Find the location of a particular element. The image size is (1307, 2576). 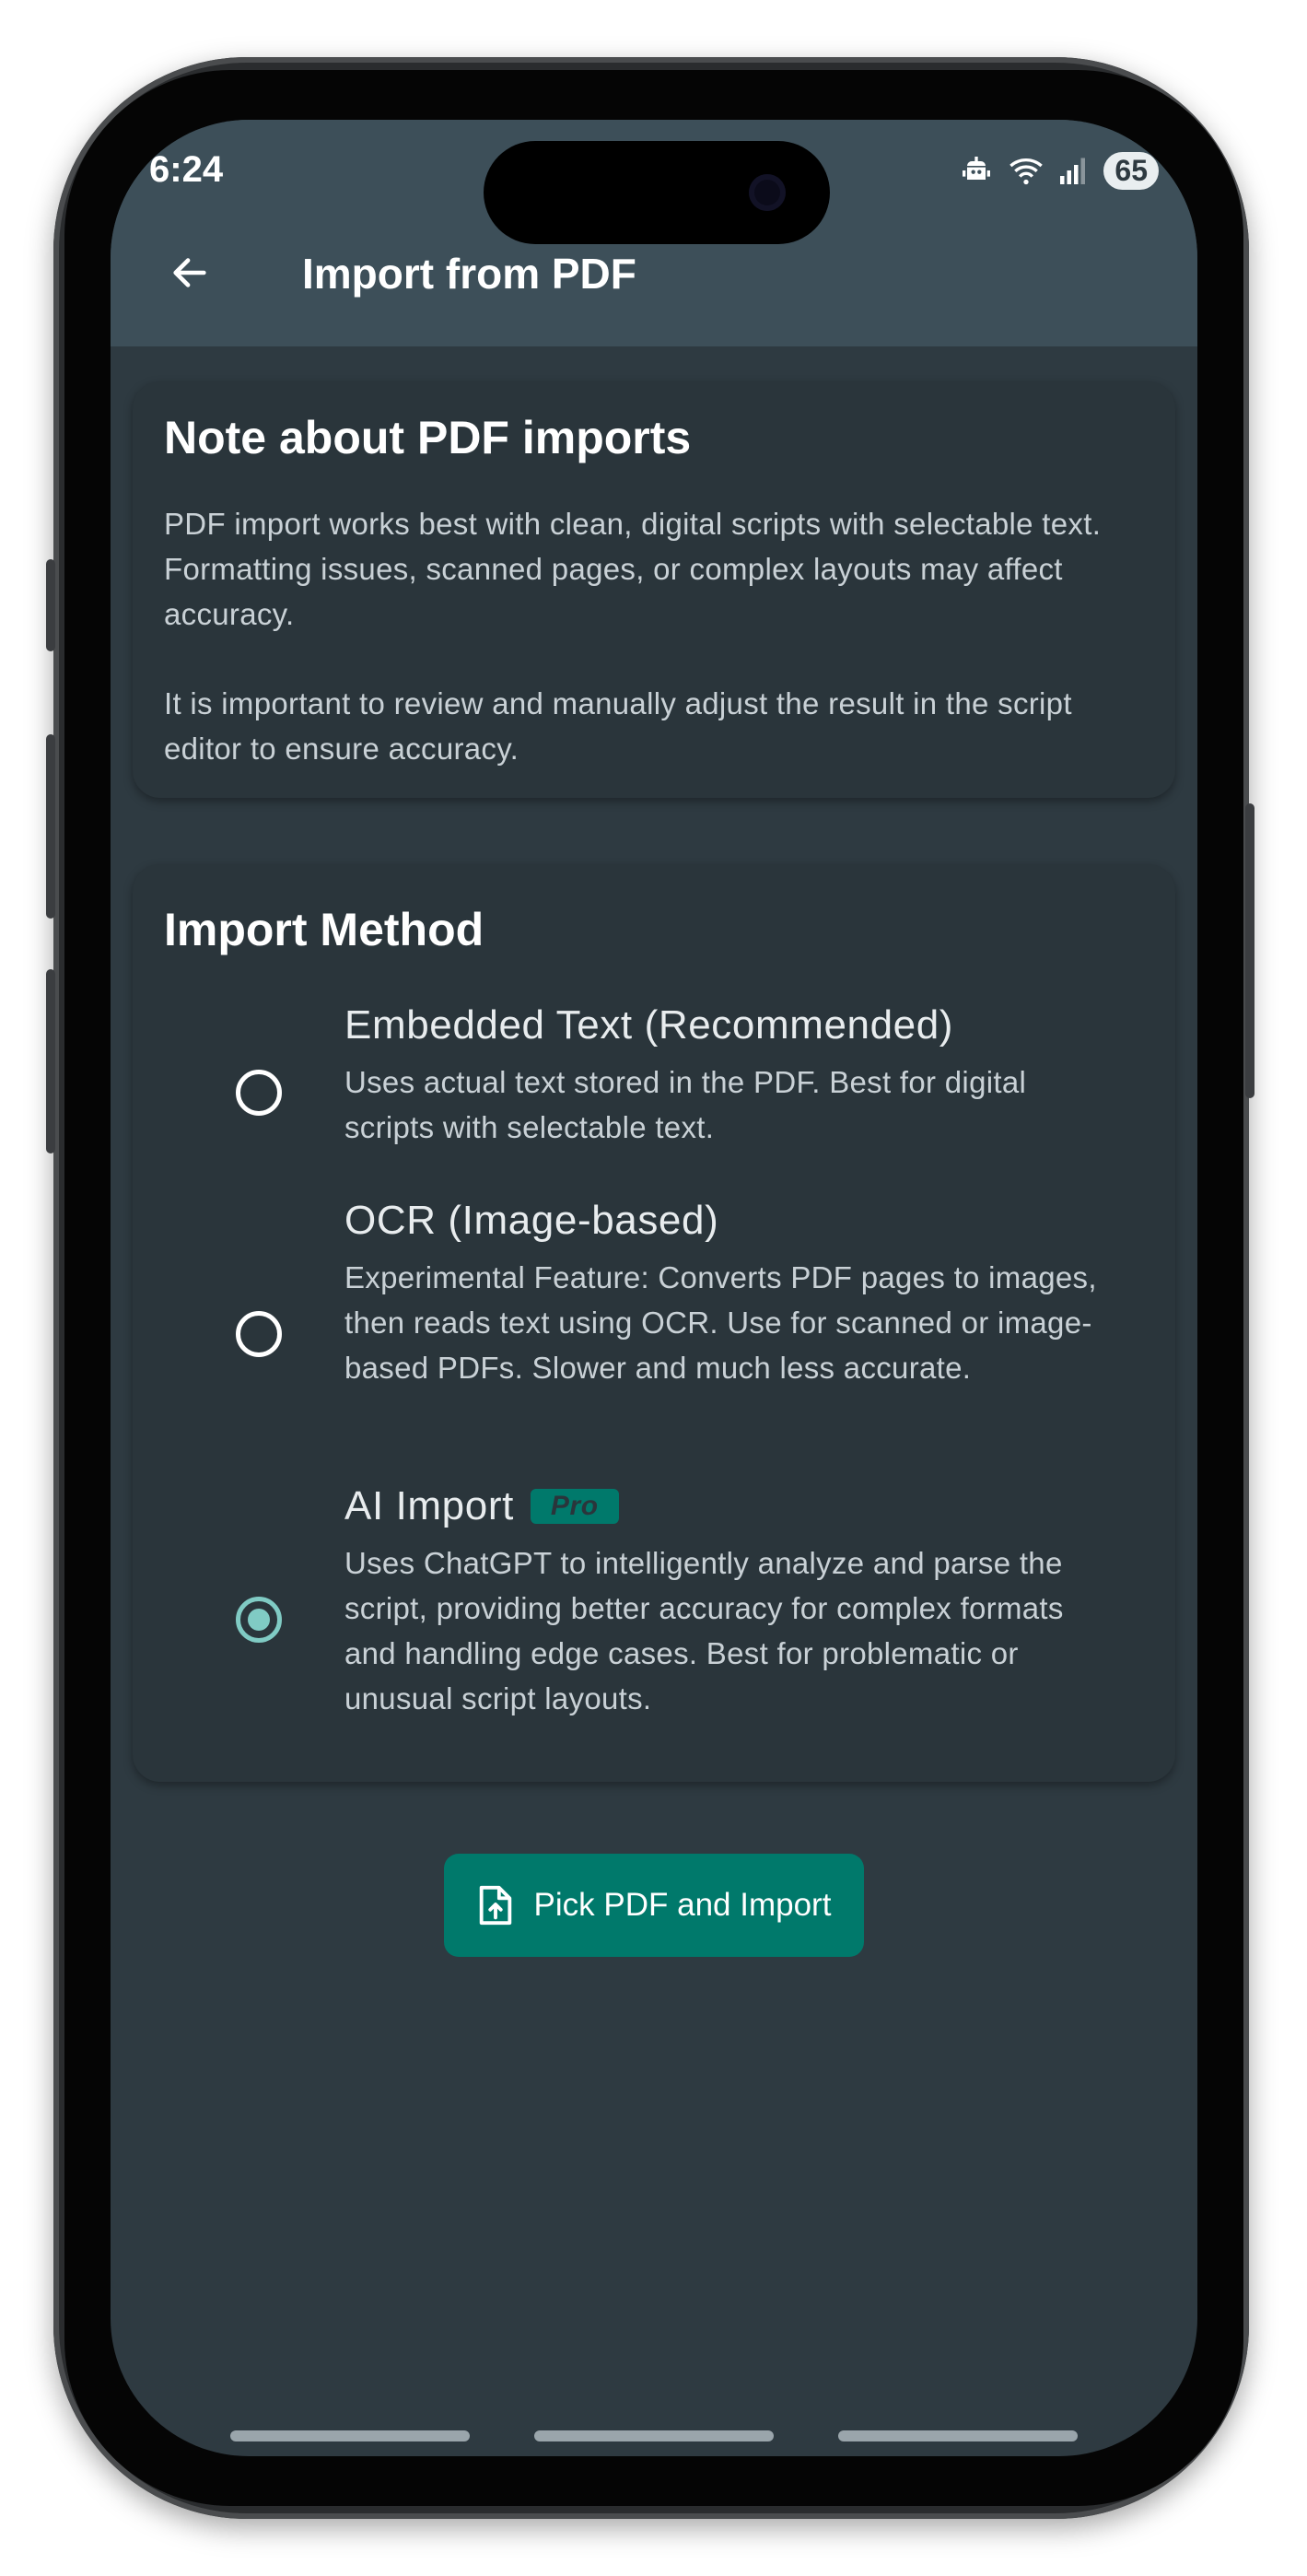

page-title: Import from PDF is located at coordinates (469, 274).